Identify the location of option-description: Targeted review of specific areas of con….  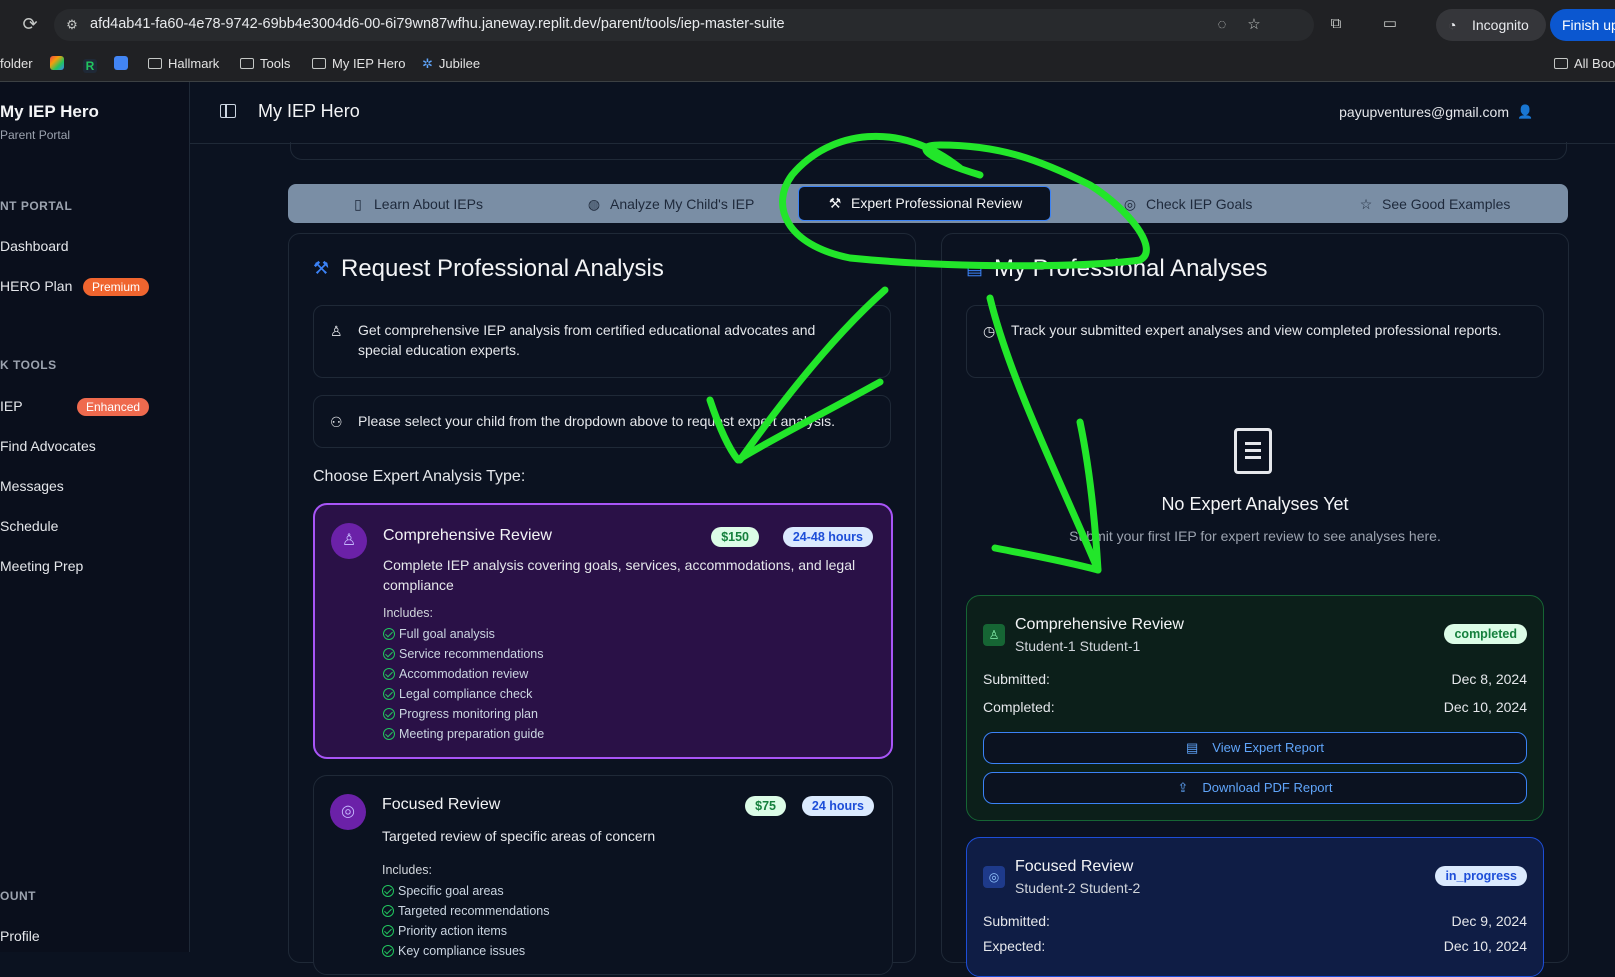
(519, 836).